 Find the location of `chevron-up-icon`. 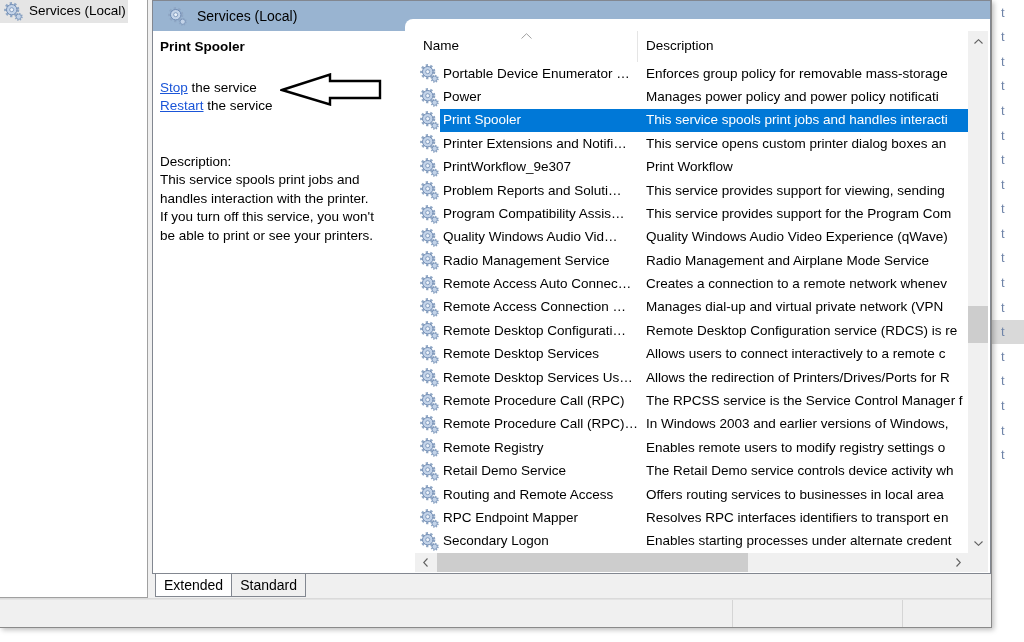

chevron-up-icon is located at coordinates (978, 41).